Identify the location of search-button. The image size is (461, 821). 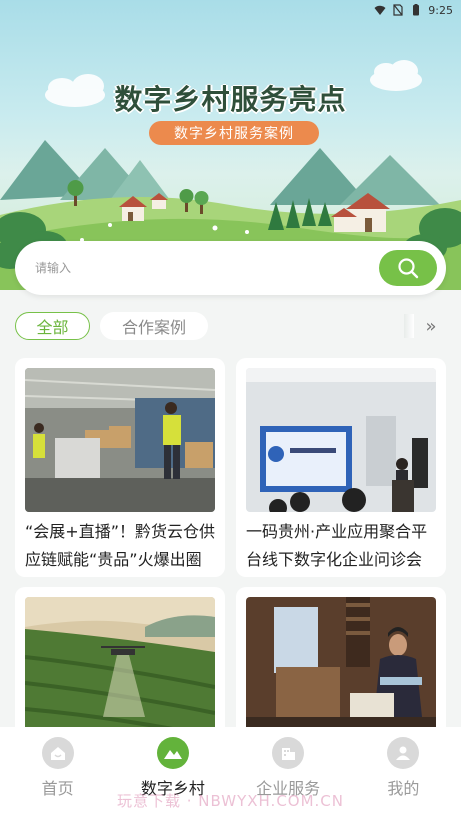
(408, 268).